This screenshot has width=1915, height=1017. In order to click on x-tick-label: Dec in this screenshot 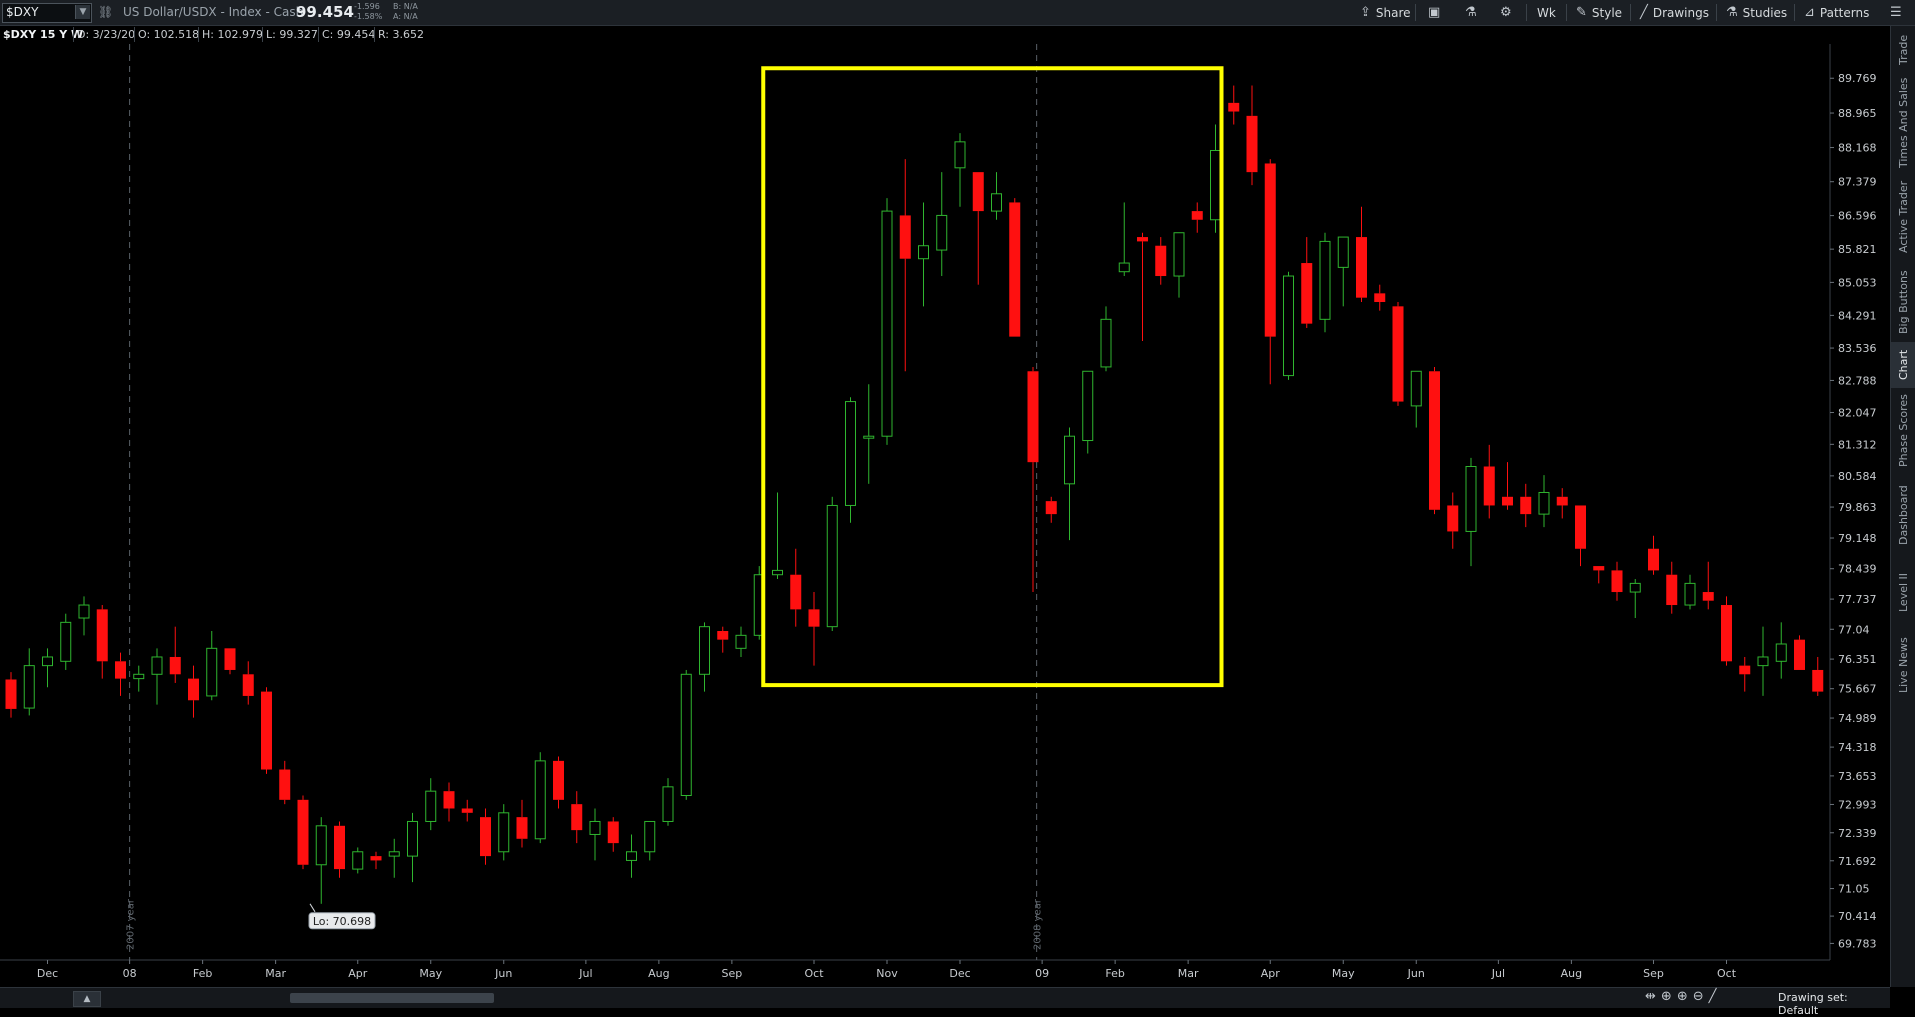, I will do `click(47, 973)`.